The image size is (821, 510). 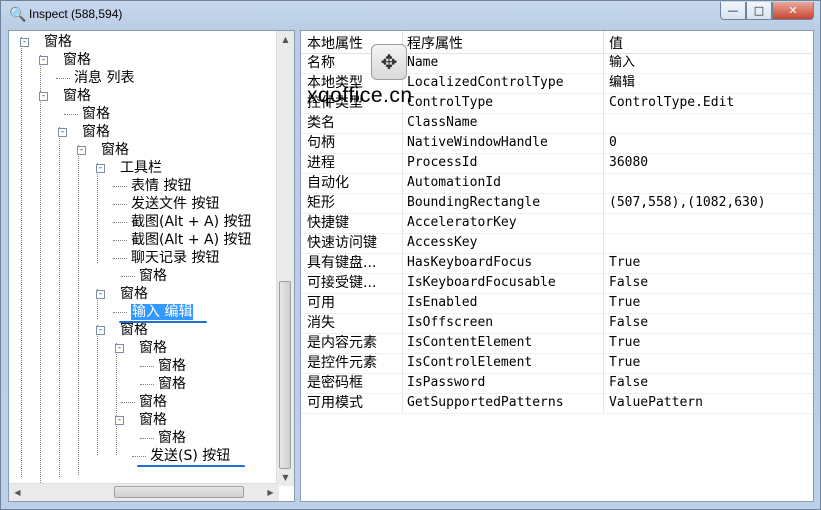 What do you see at coordinates (285, 258) in the screenshot?
I see `tree-vertical-scrollbar: ▲ ▼` at bounding box center [285, 258].